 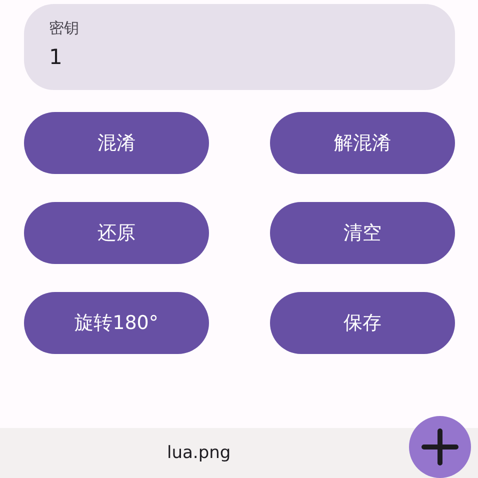 I want to click on action-button: 解混淆, so click(x=362, y=143).